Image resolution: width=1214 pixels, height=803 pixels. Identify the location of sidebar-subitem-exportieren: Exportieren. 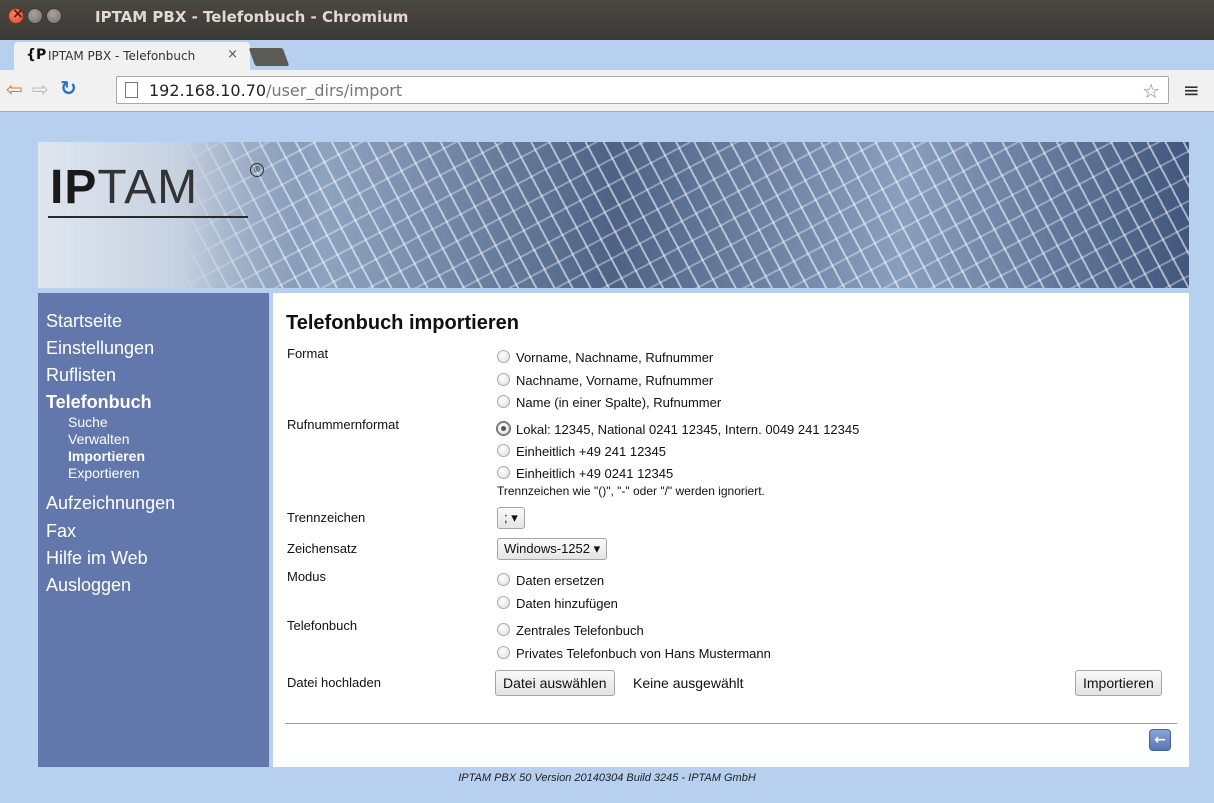
(104, 473).